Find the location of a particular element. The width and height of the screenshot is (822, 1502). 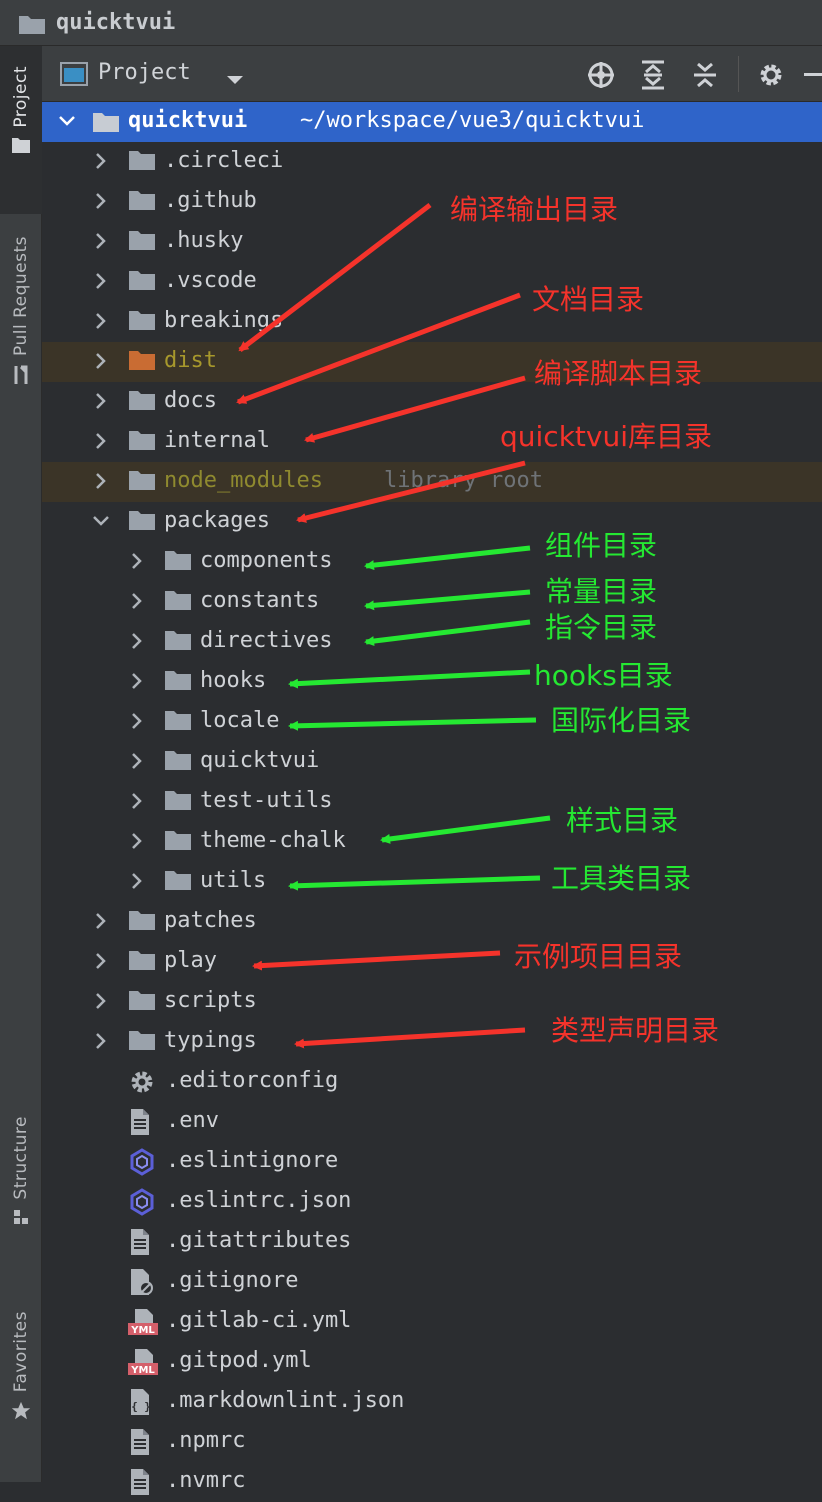

tree-item-label: theme-chalk is located at coordinates (273, 840).